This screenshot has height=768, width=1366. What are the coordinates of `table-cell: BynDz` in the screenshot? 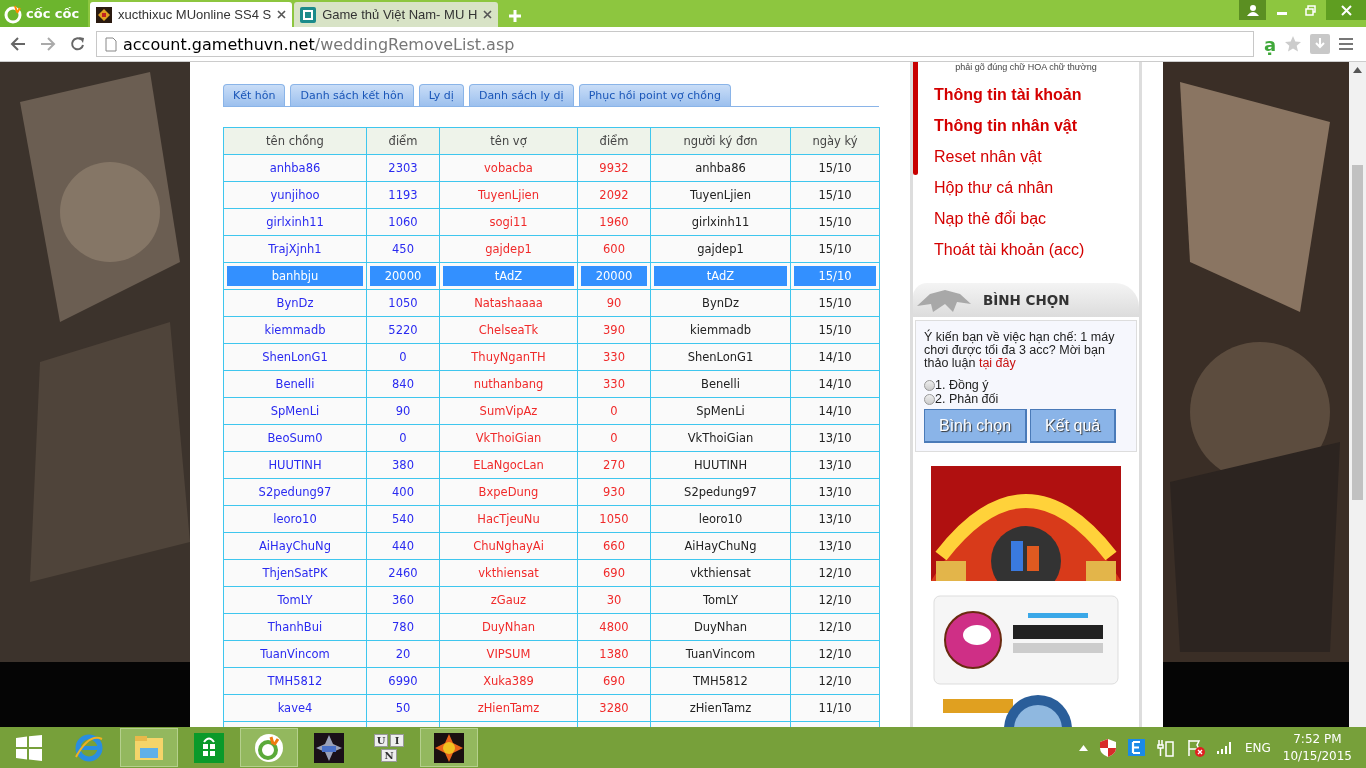 It's located at (720, 303).